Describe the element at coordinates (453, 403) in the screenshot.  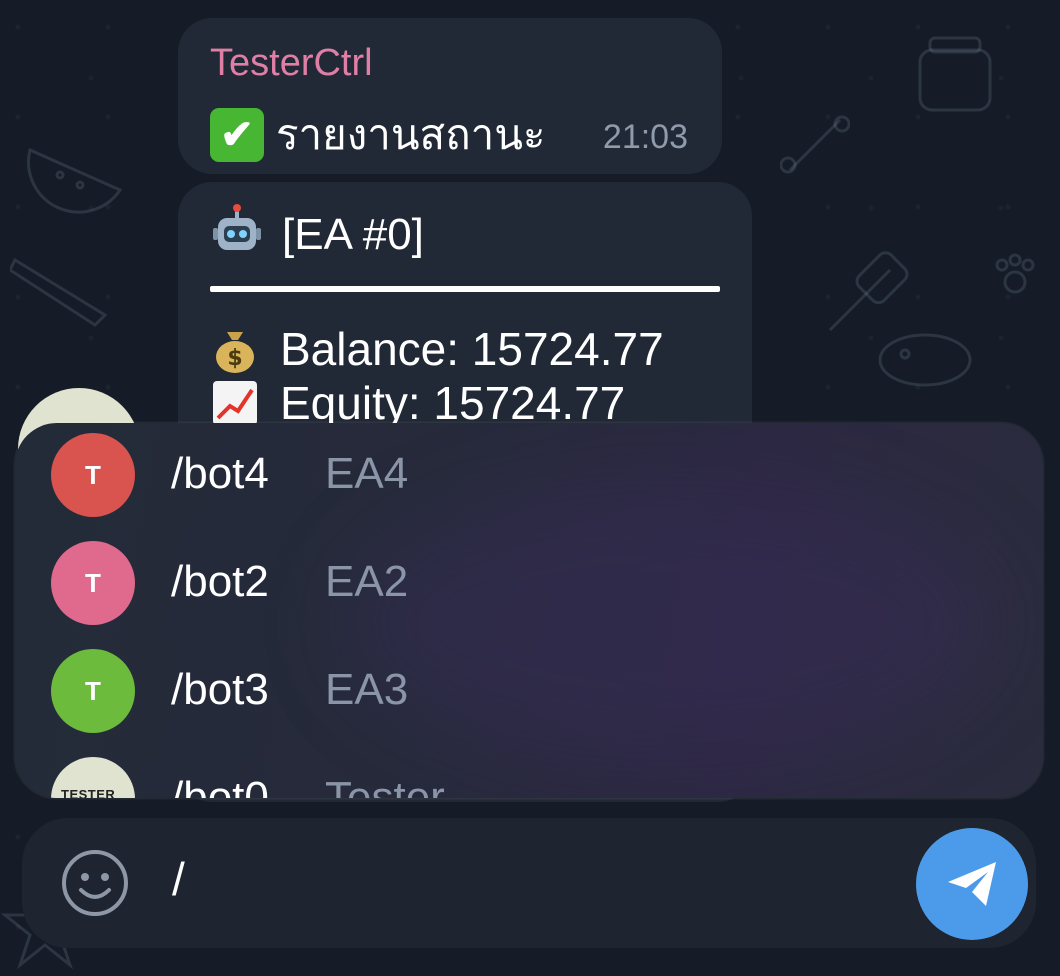
I see `equity-text: Equity: 15724.77` at that location.